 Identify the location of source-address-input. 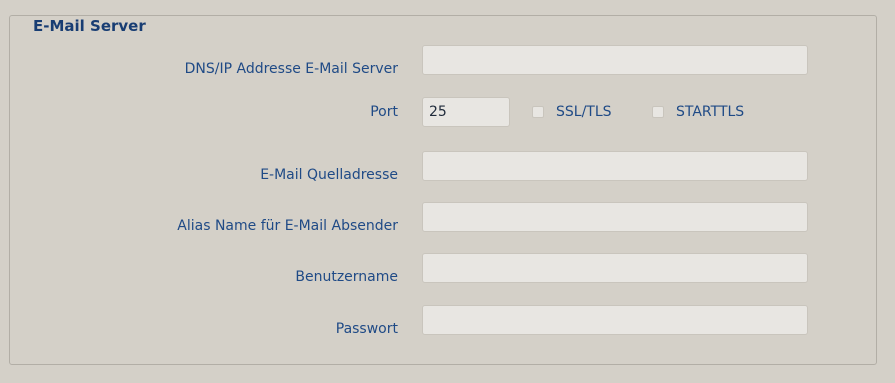
(615, 166).